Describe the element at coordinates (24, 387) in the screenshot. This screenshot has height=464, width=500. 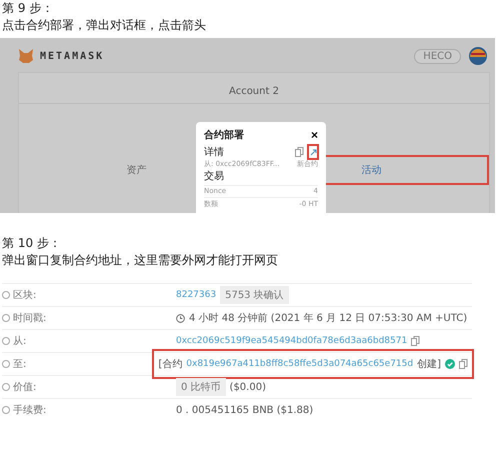
I see `field-label: 价值:` at that location.